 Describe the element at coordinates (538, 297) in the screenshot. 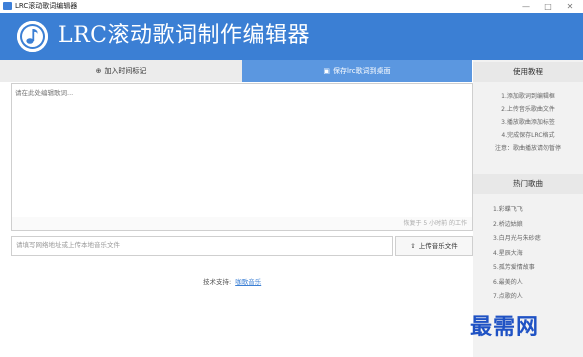

I see `hot-song-item: 7.点歌的人` at that location.